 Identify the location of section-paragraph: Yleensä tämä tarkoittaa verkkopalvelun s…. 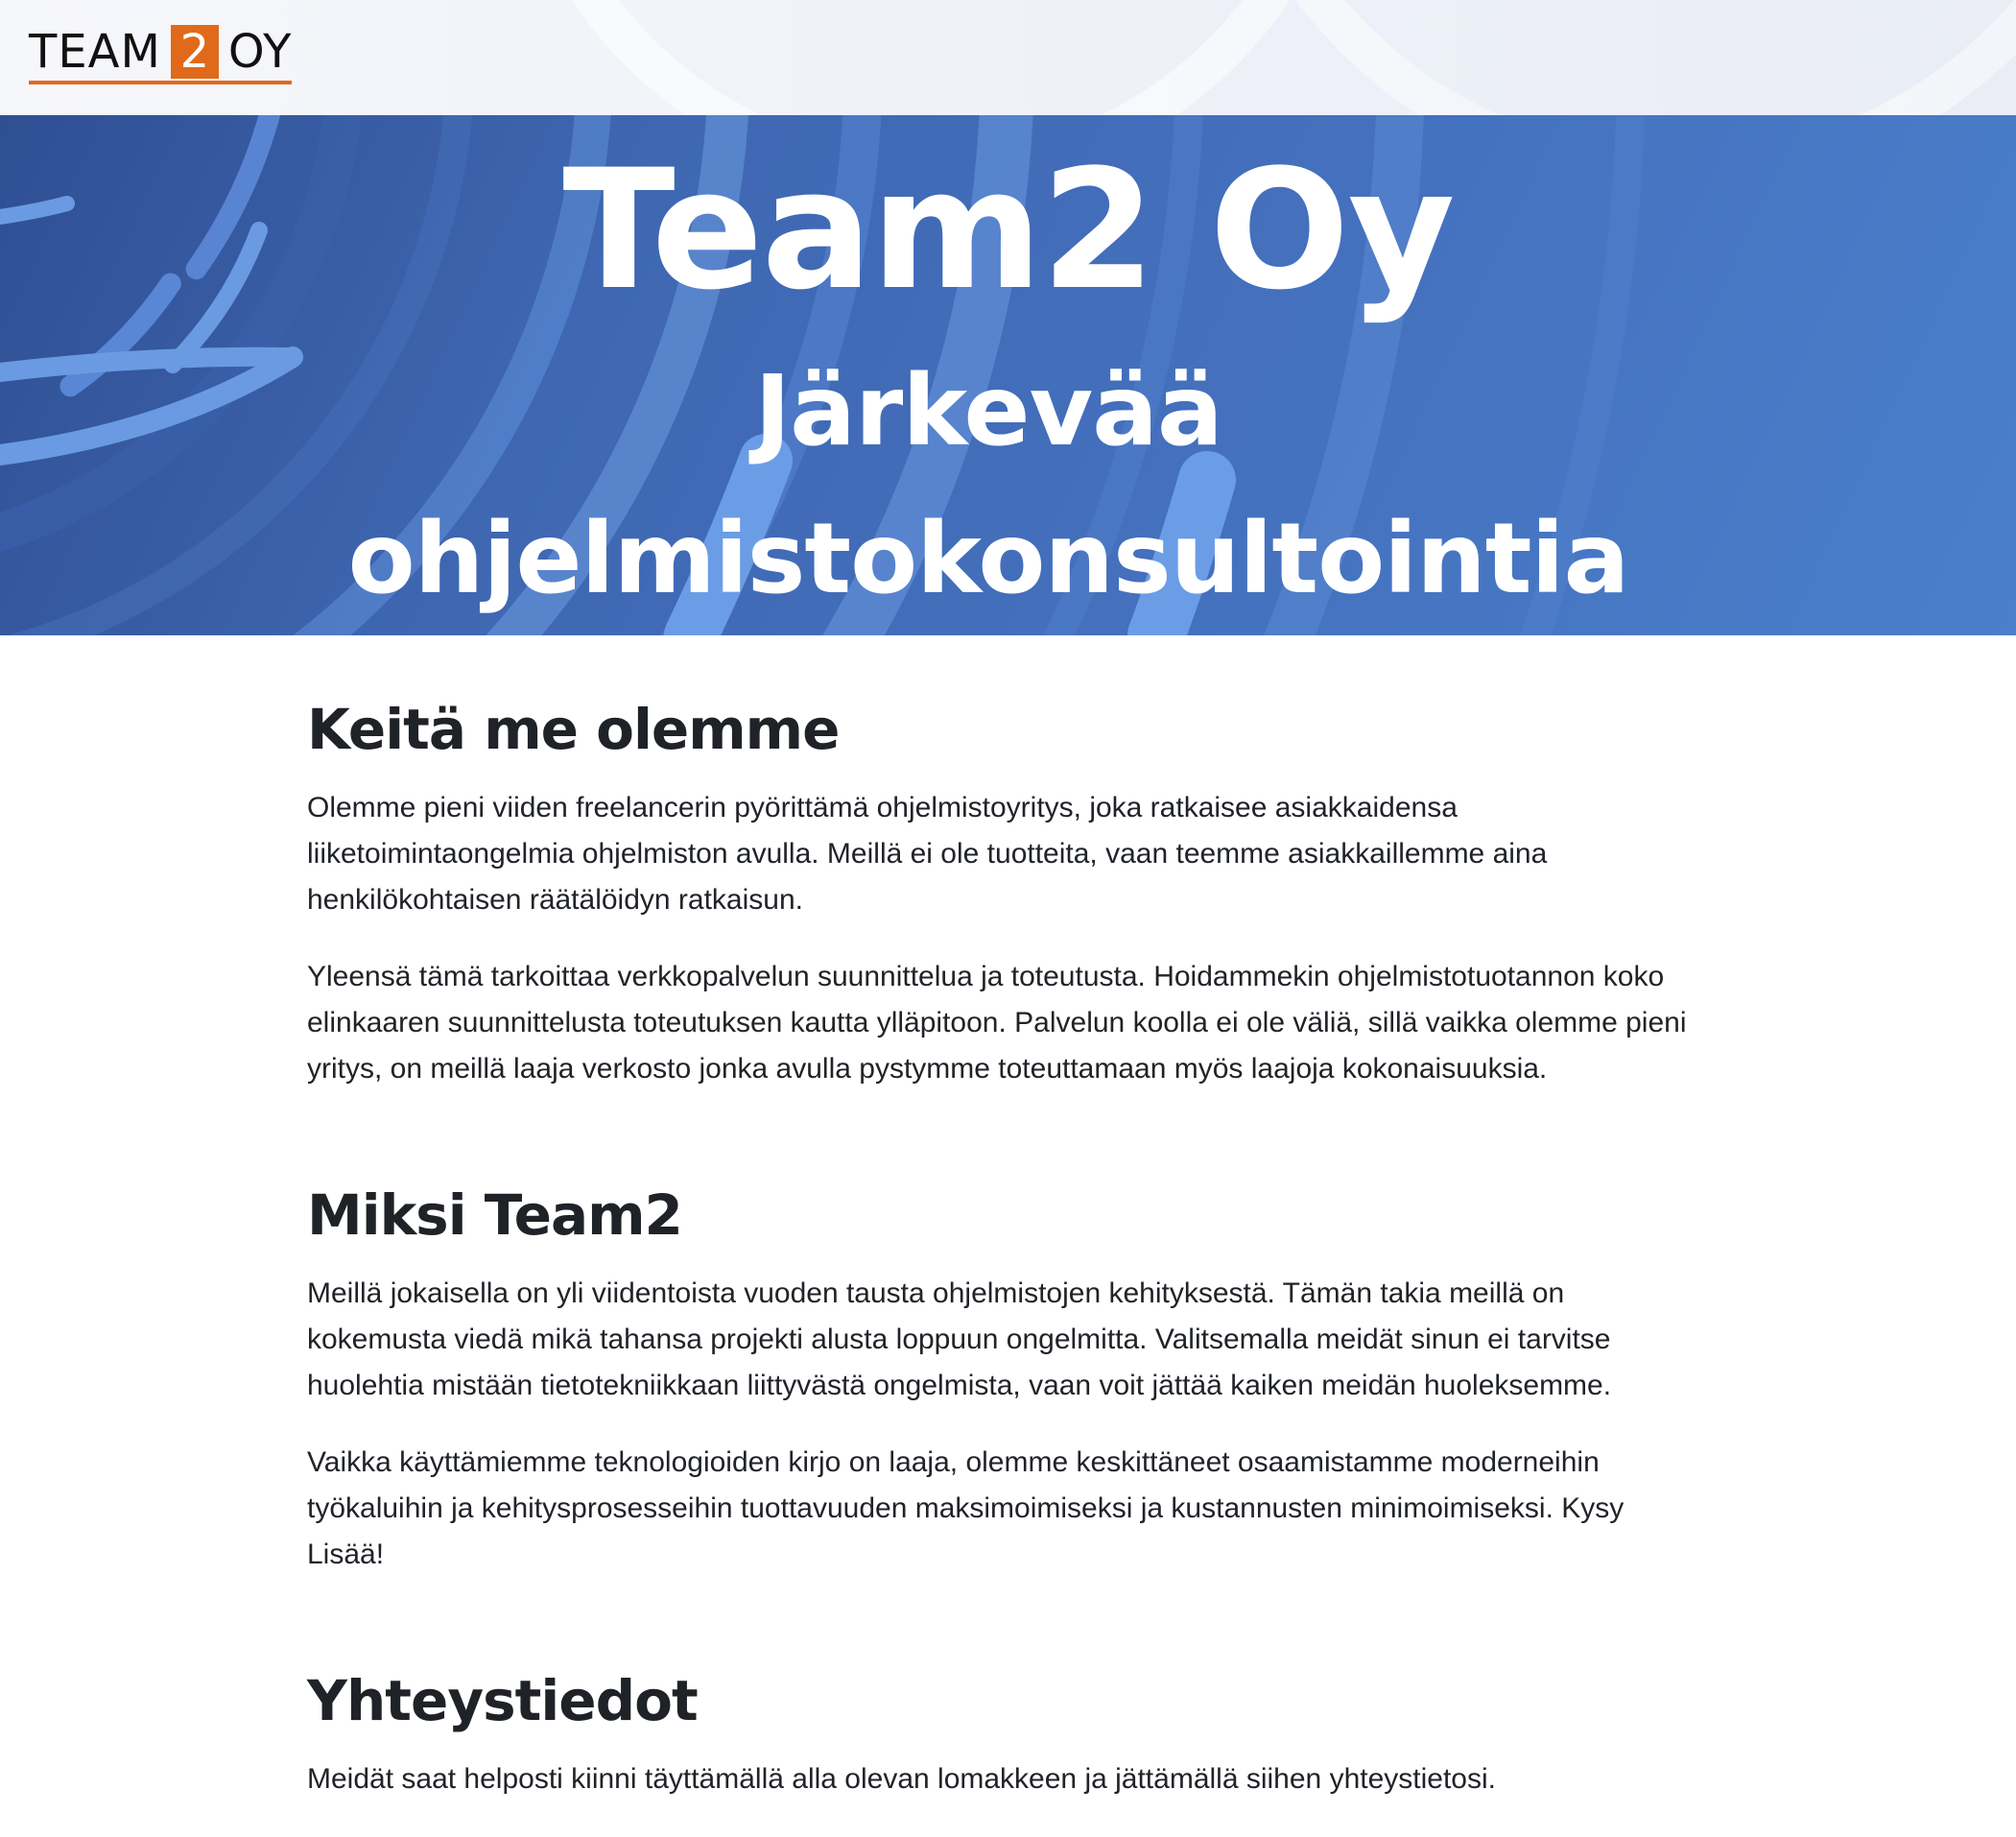
(997, 1023).